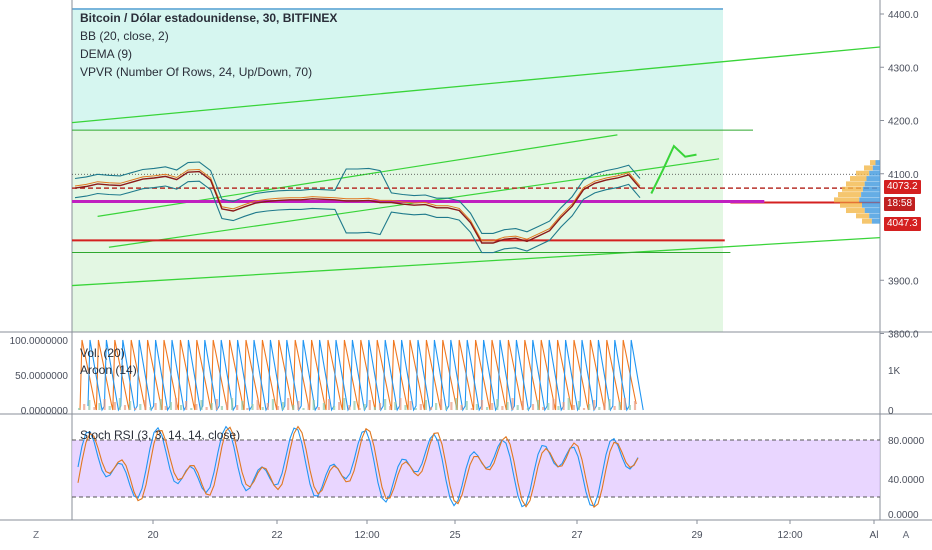 The height and width of the screenshot is (550, 932). Describe the element at coordinates (455, 535) in the screenshot. I see `time-tick-label: 25` at that location.